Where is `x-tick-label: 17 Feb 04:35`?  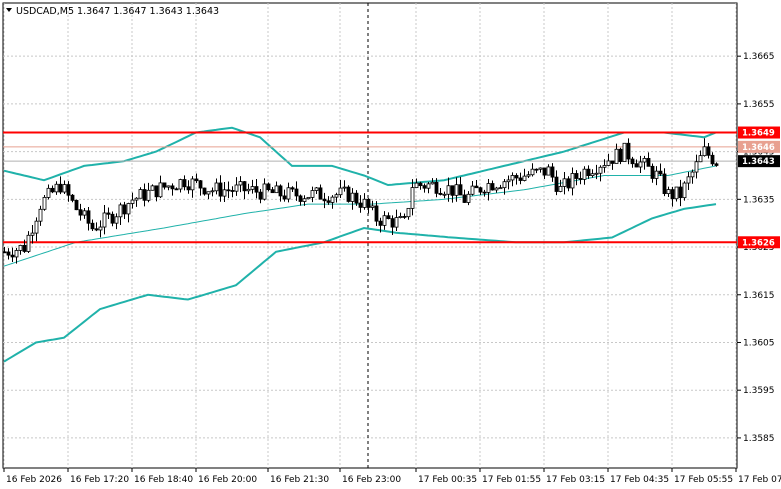
x-tick-label: 17 Feb 04:35 is located at coordinates (639, 480).